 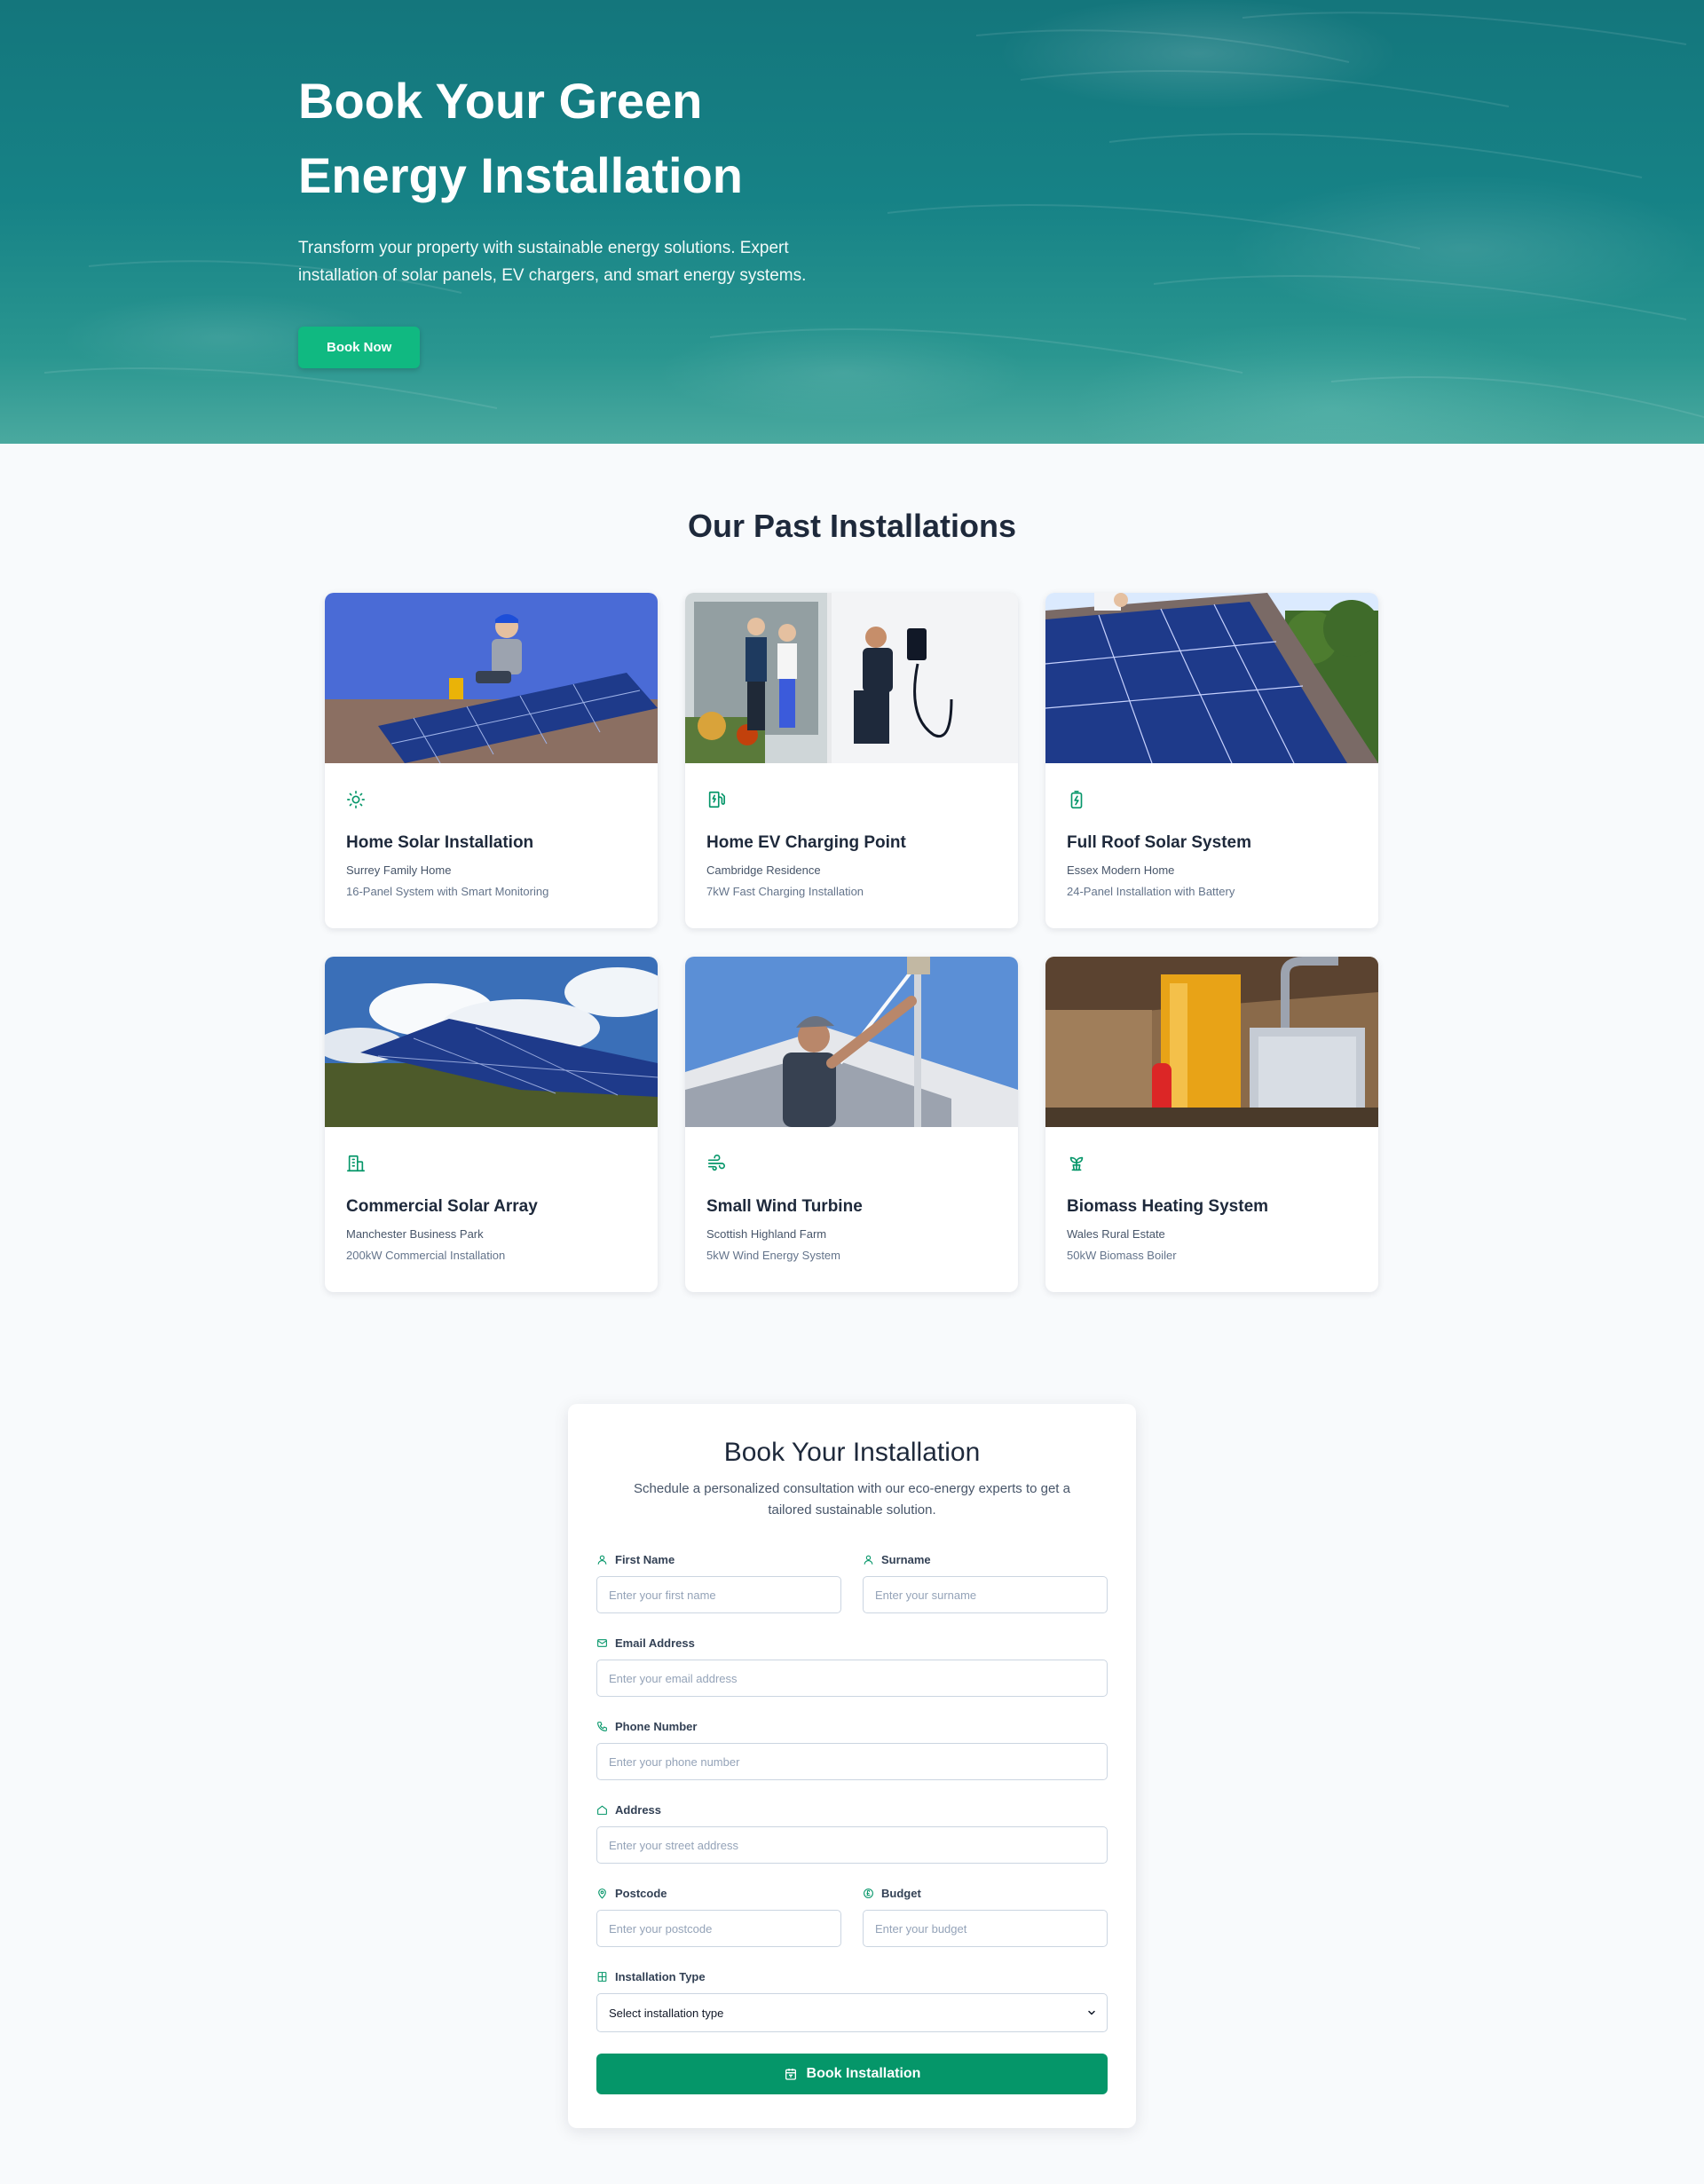 I want to click on card-description: 5kW Wind Energy System, so click(x=773, y=1255).